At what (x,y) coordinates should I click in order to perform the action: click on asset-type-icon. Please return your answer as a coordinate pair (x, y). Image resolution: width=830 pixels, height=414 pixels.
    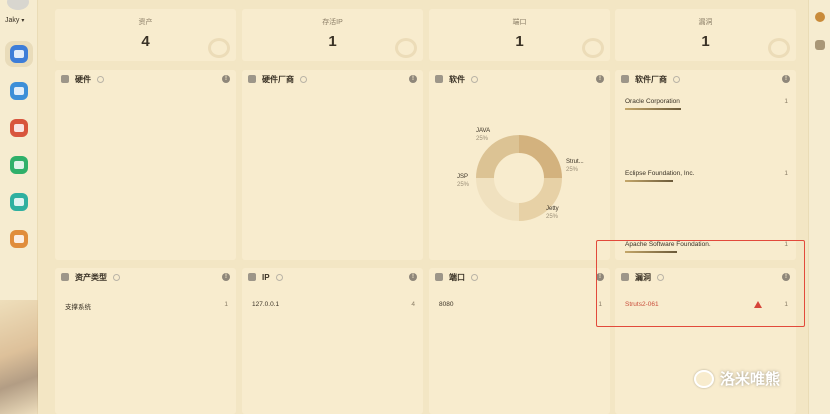
    Looking at the image, I should click on (65, 277).